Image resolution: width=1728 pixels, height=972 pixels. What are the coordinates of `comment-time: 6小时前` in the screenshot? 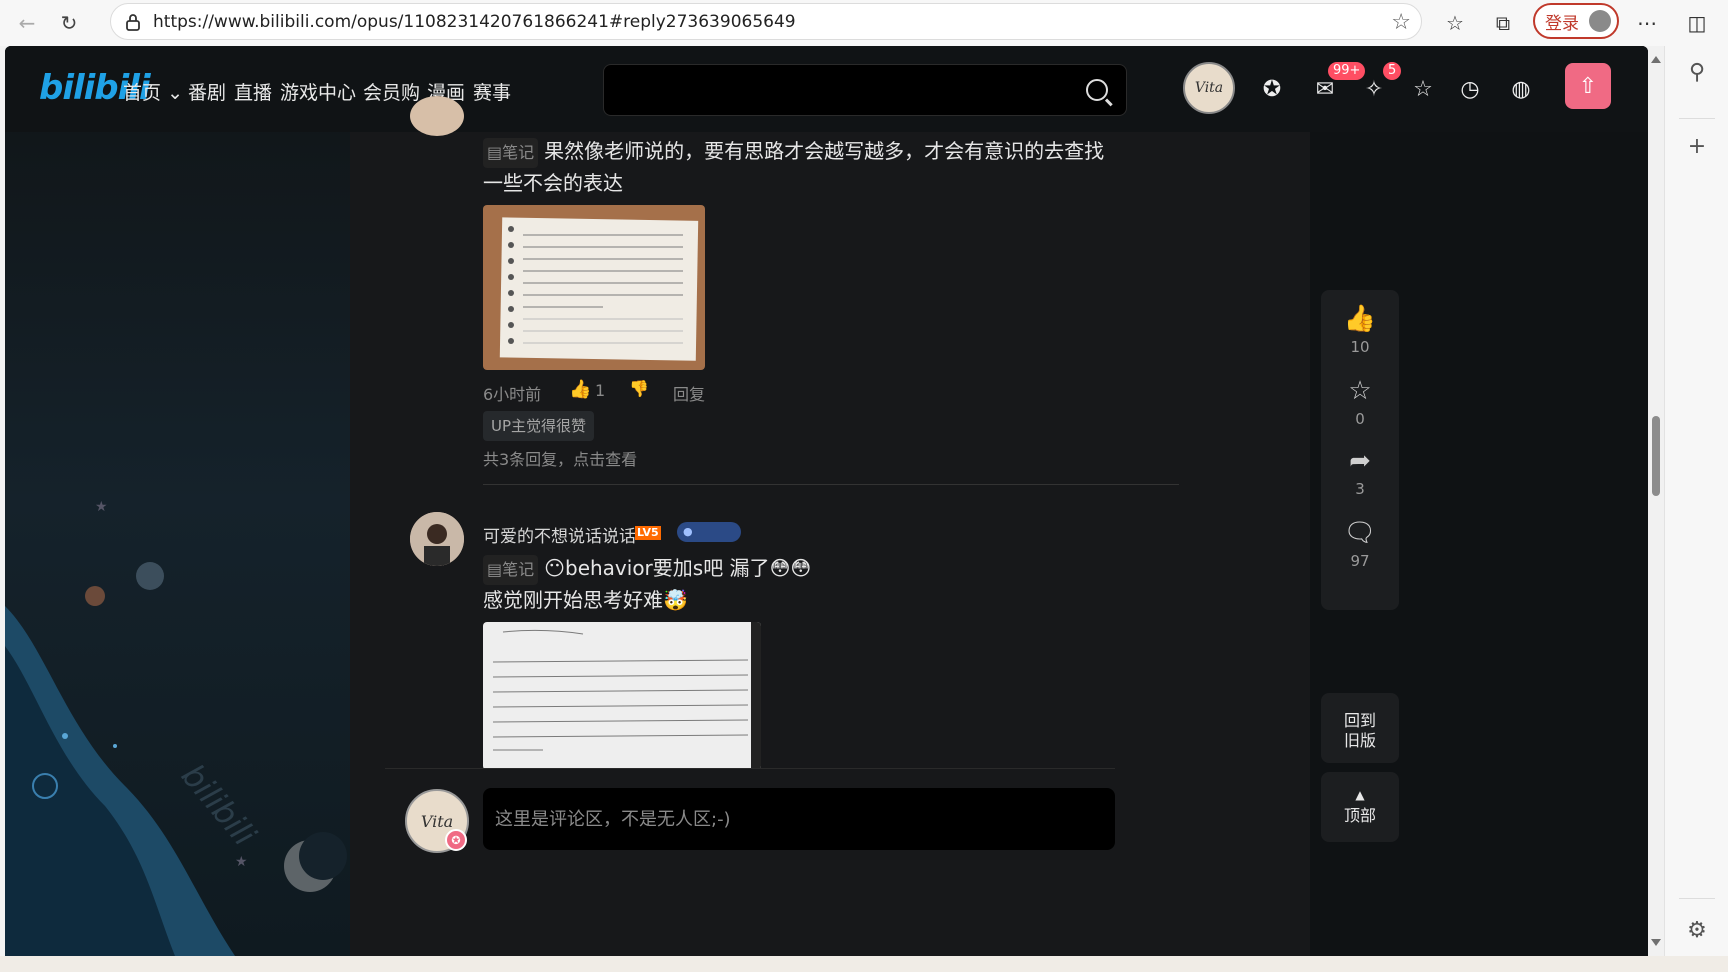 It's located at (512, 394).